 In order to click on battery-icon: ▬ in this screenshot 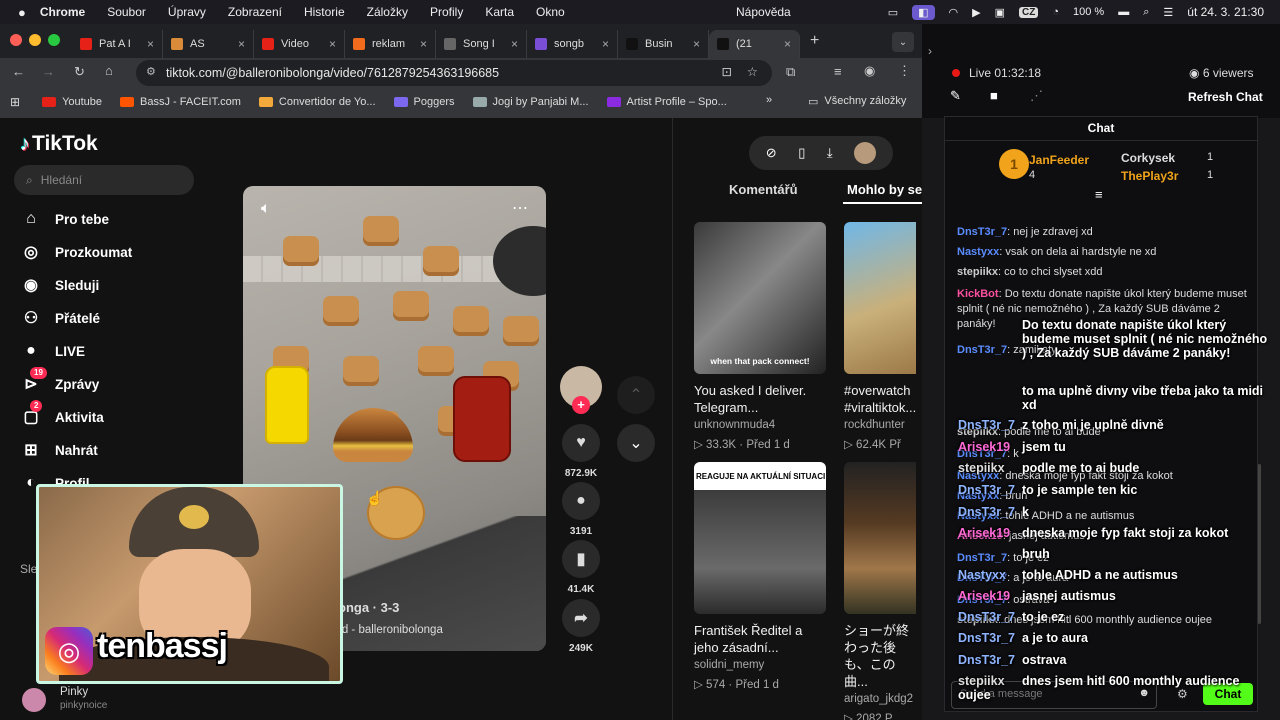, I will do `click(1123, 12)`.